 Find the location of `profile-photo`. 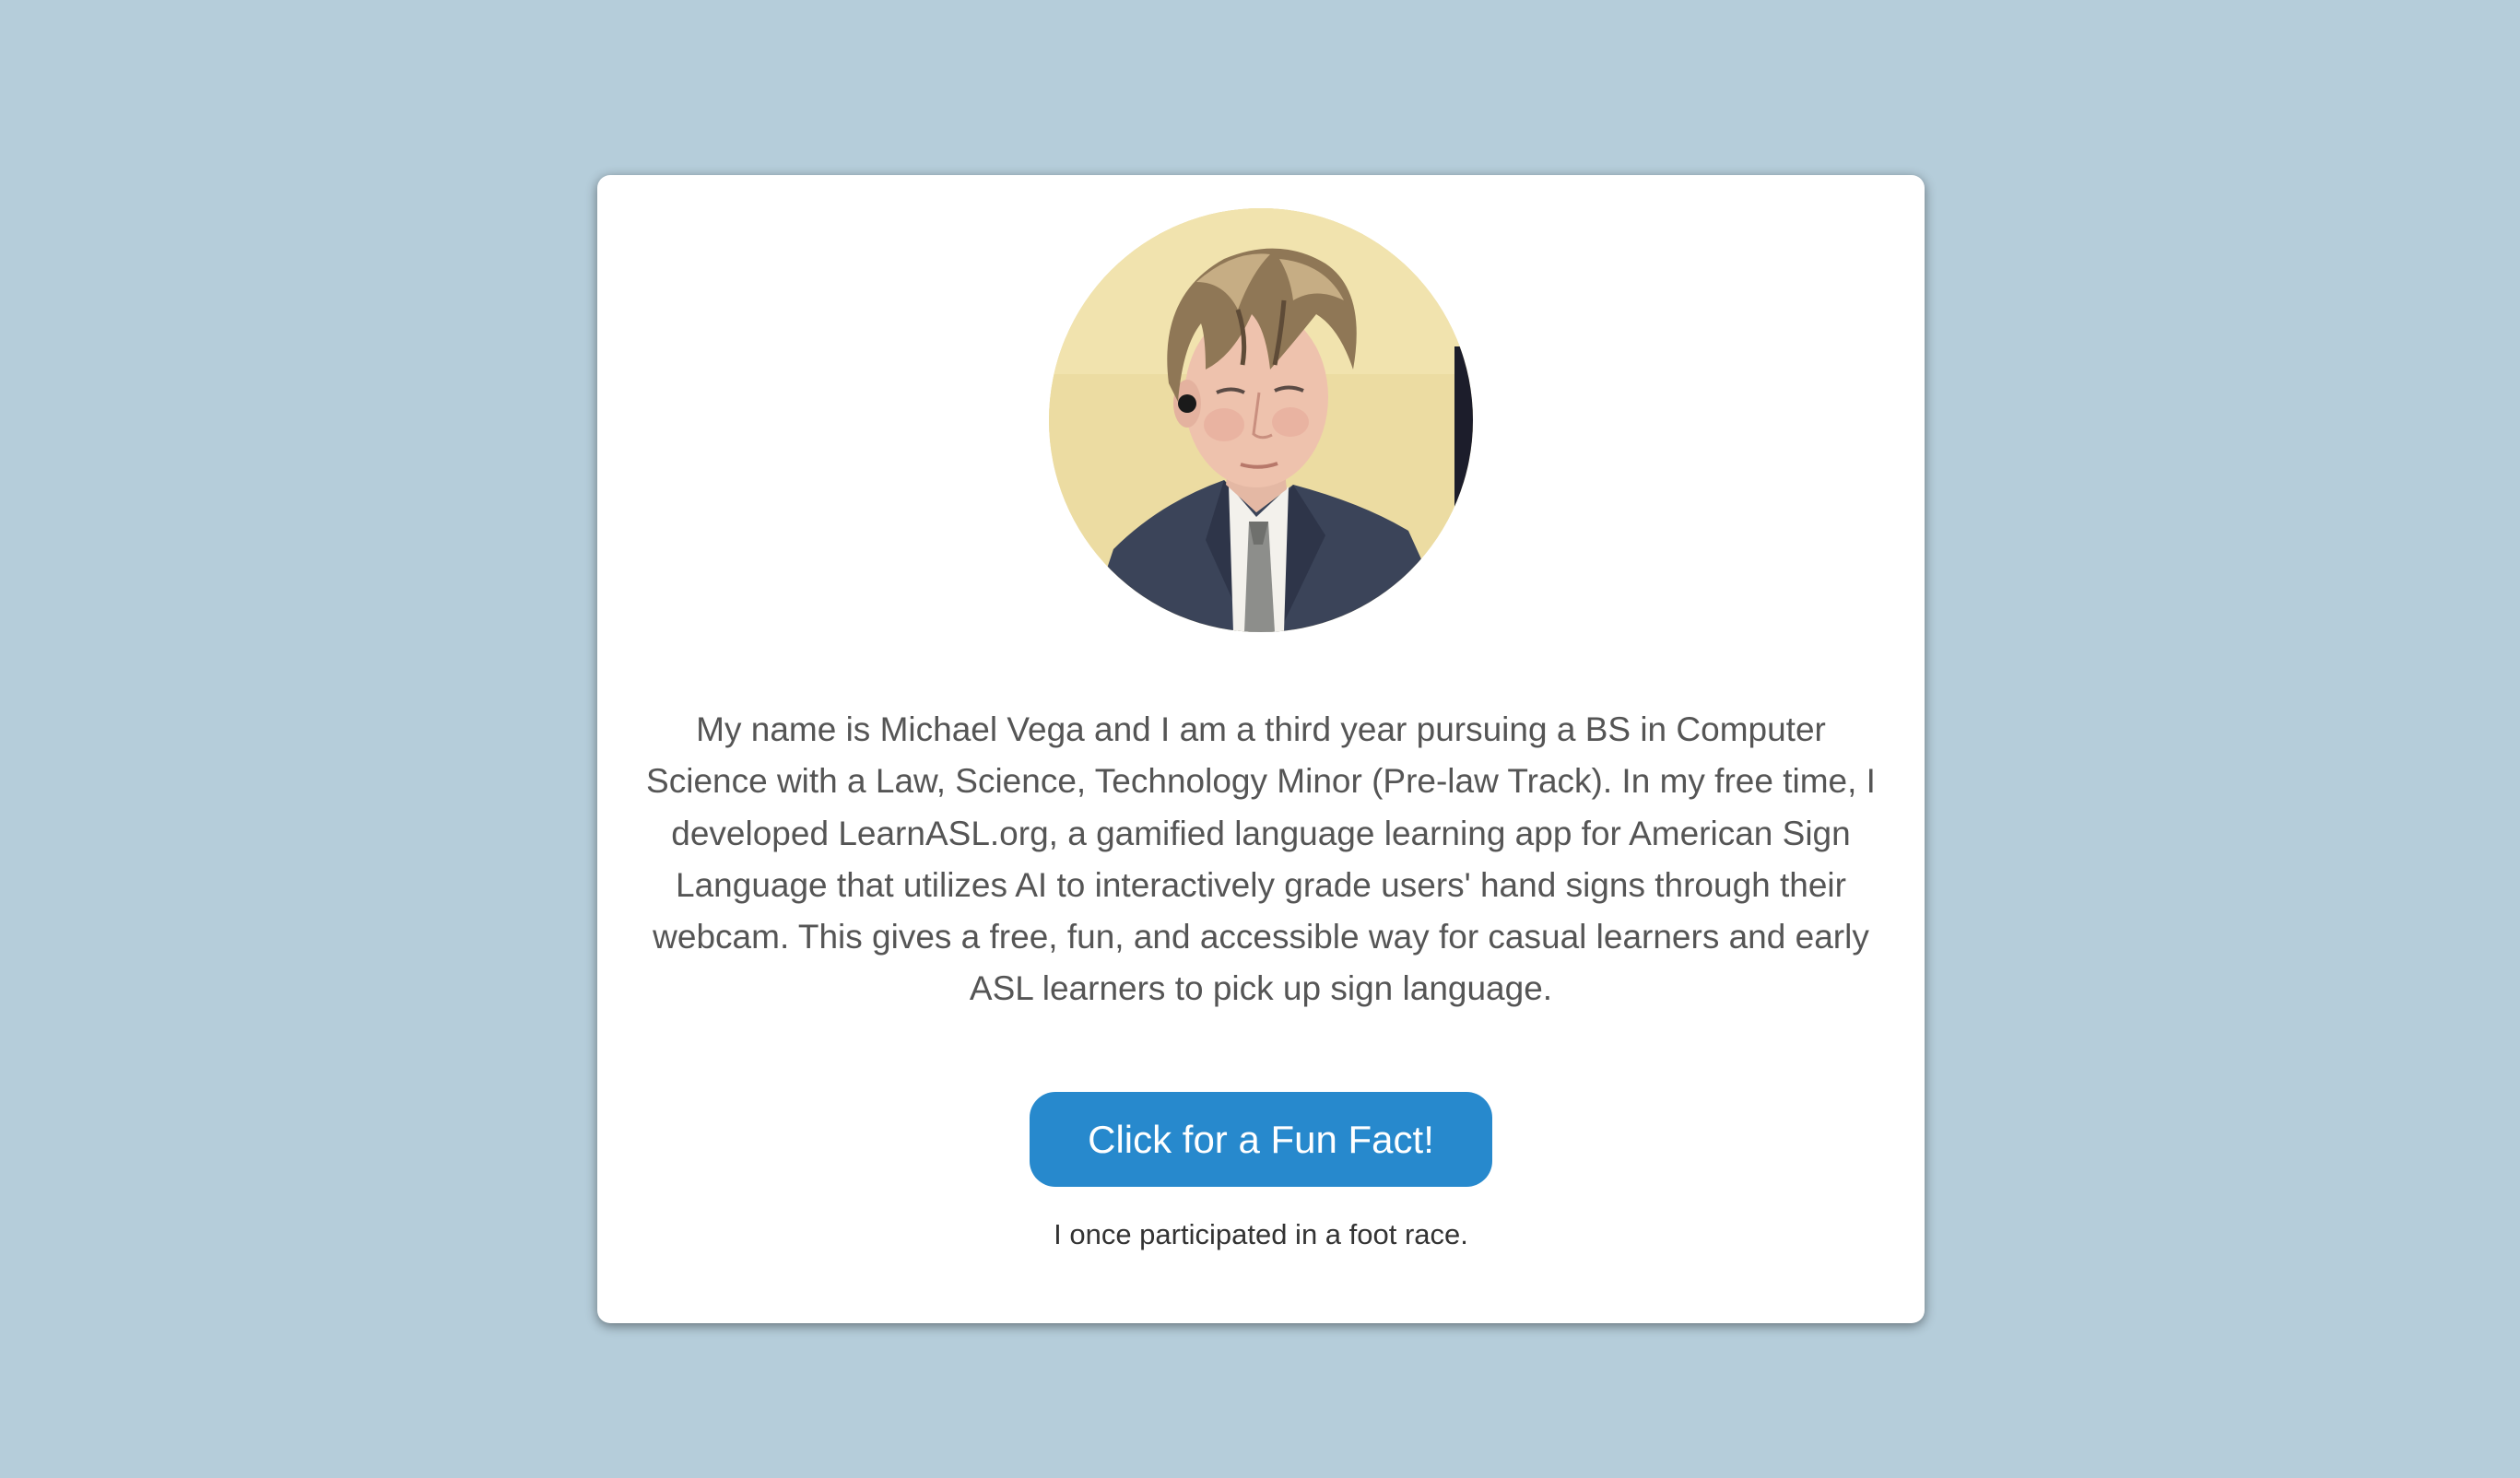

profile-photo is located at coordinates (1261, 420).